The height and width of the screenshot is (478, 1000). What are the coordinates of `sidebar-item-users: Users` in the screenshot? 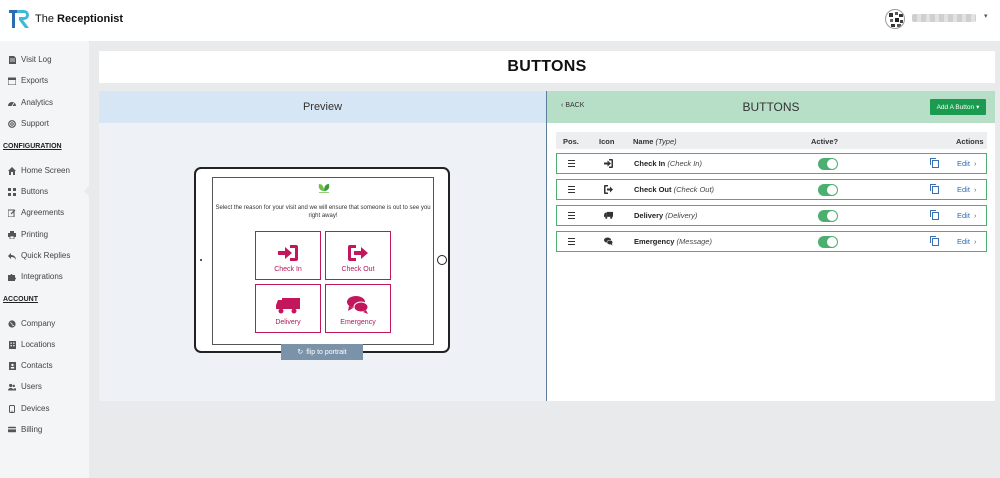 It's located at (25, 386).